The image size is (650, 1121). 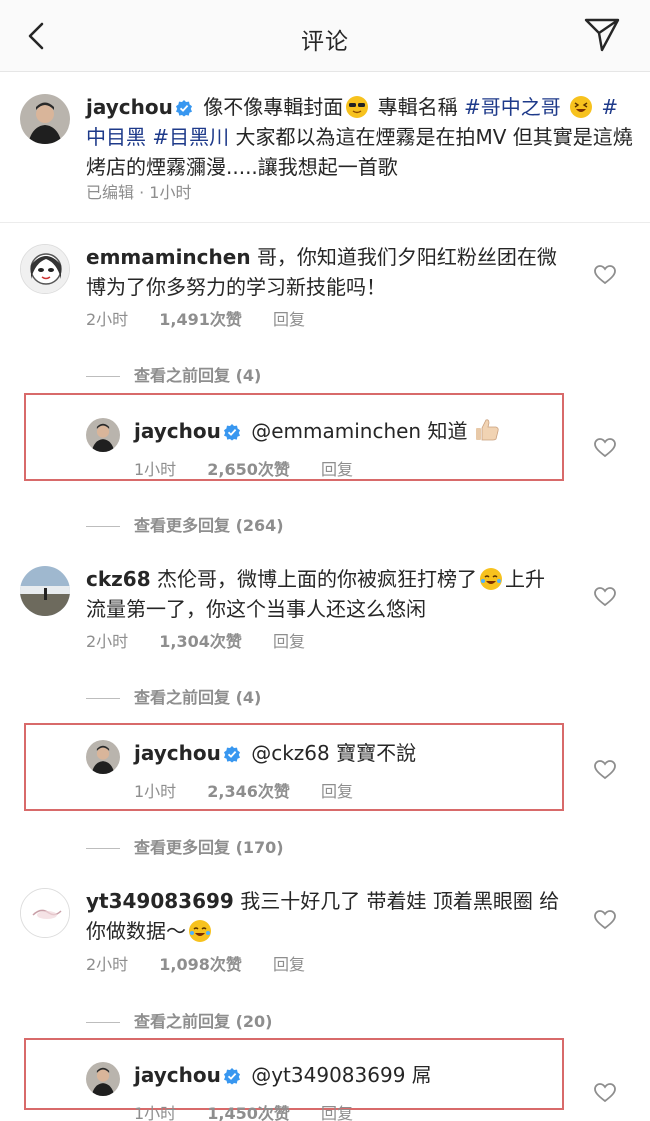 What do you see at coordinates (160, 901) in the screenshot?
I see `comment-username: yt349083699` at bounding box center [160, 901].